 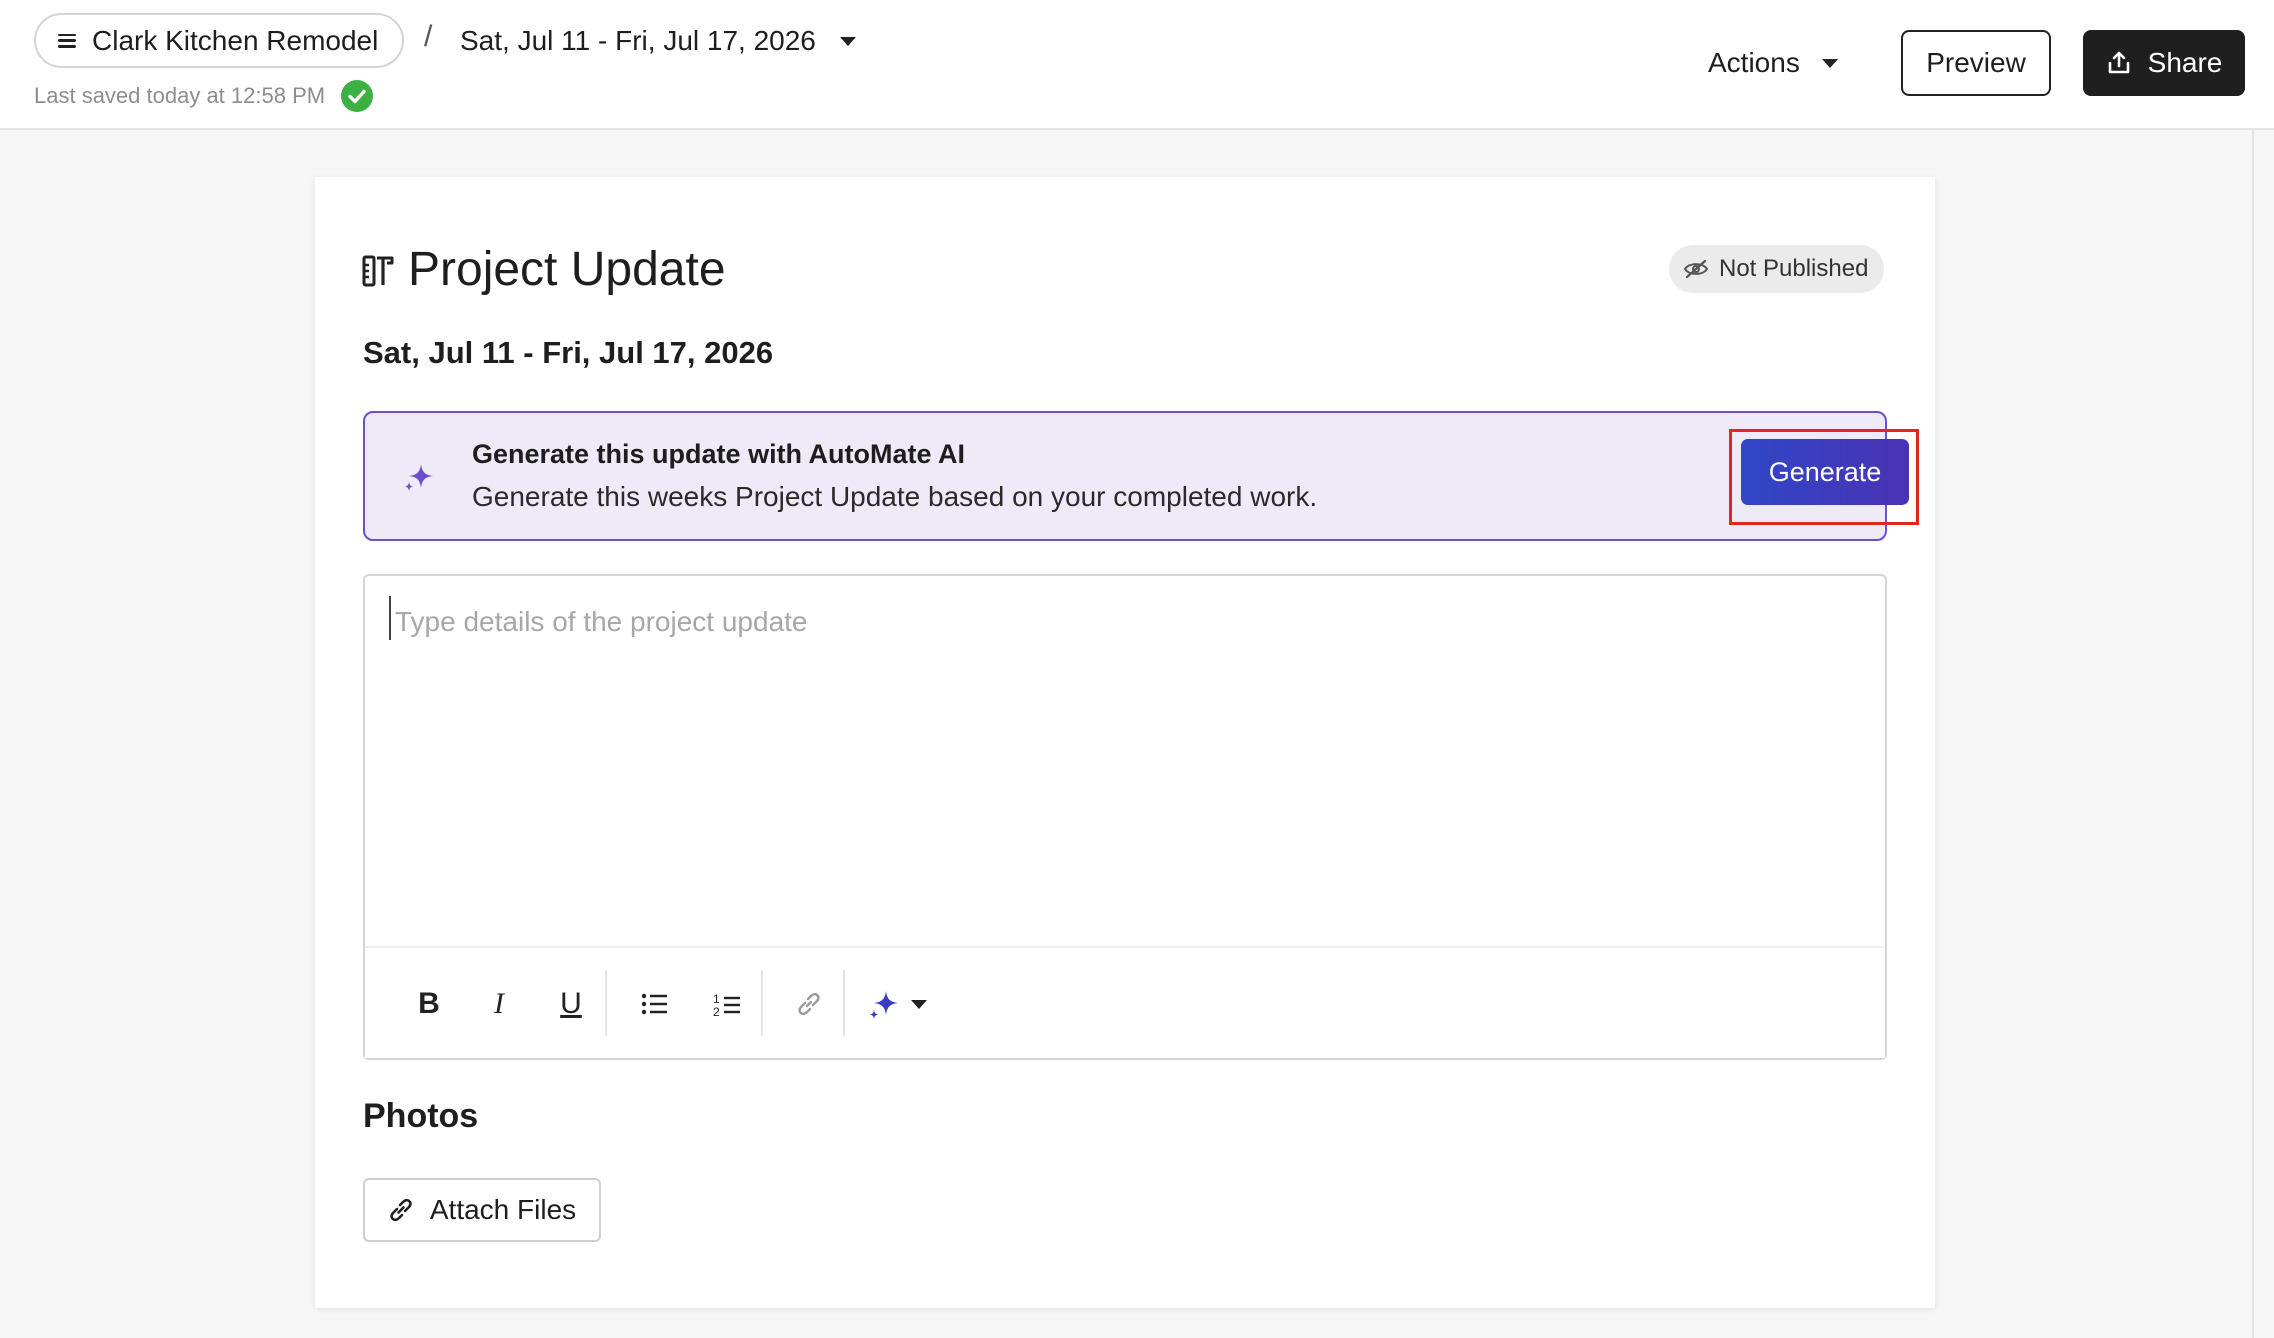 What do you see at coordinates (1976, 63) in the screenshot?
I see `preview-button: Preview` at bounding box center [1976, 63].